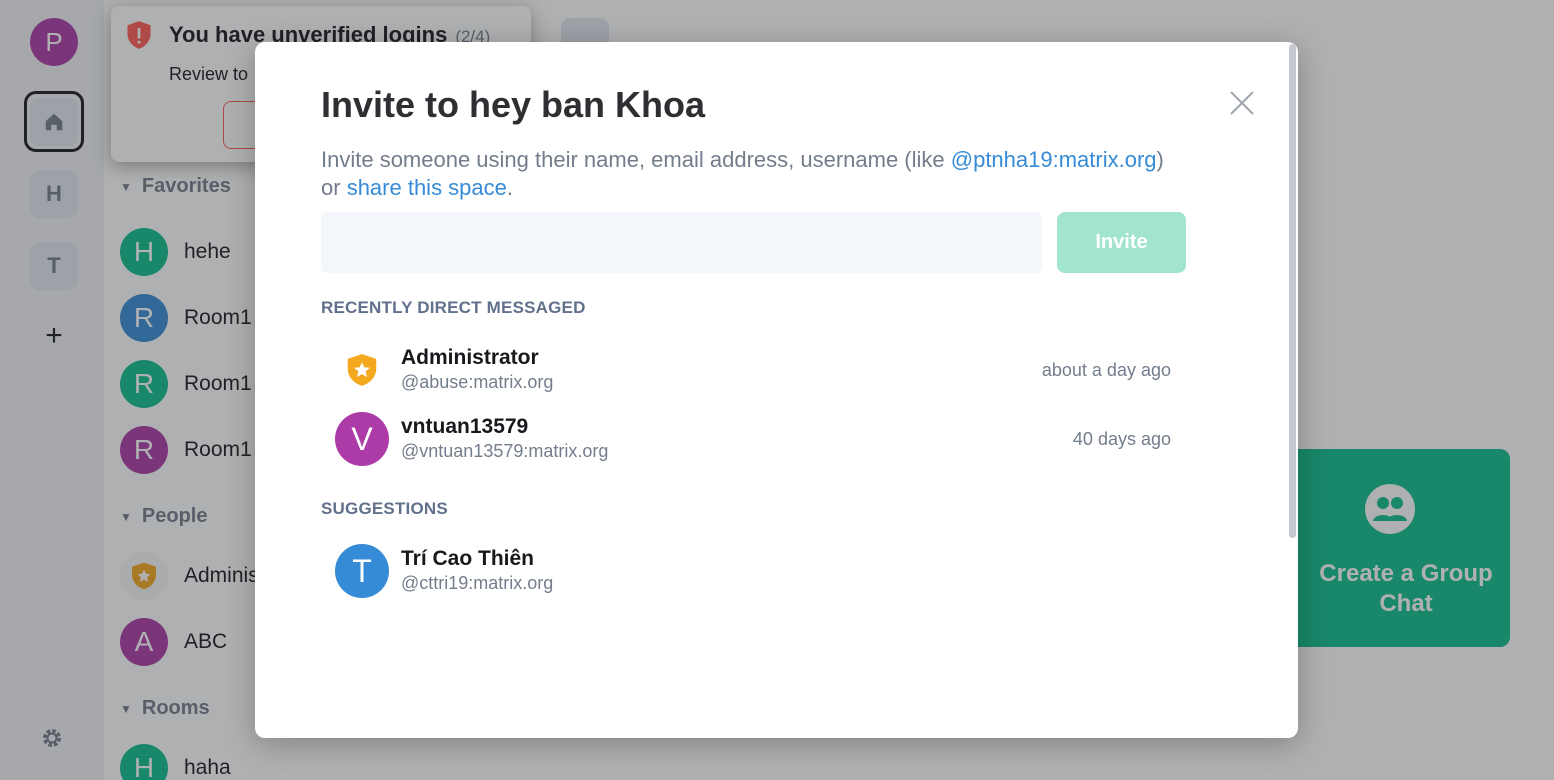 This screenshot has width=1554, height=780. I want to click on subtitle-text: ), so click(1160, 159).